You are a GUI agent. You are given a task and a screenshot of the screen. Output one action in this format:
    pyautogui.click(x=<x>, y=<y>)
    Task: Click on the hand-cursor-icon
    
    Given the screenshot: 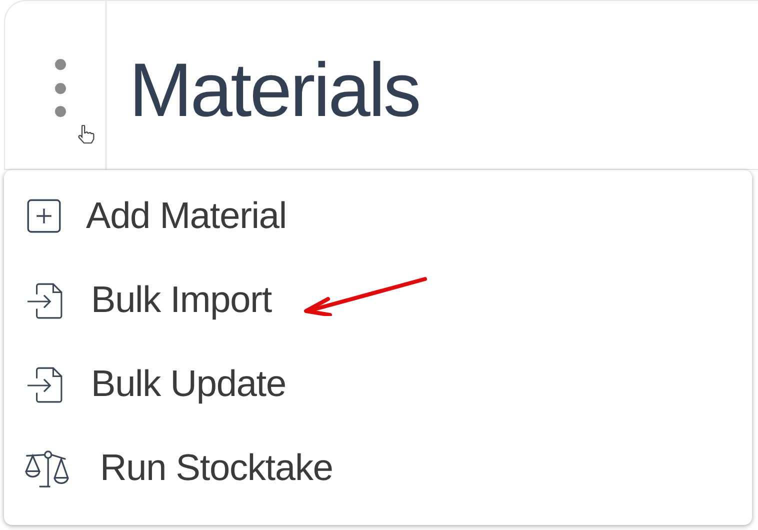 What is the action you would take?
    pyautogui.click(x=86, y=135)
    